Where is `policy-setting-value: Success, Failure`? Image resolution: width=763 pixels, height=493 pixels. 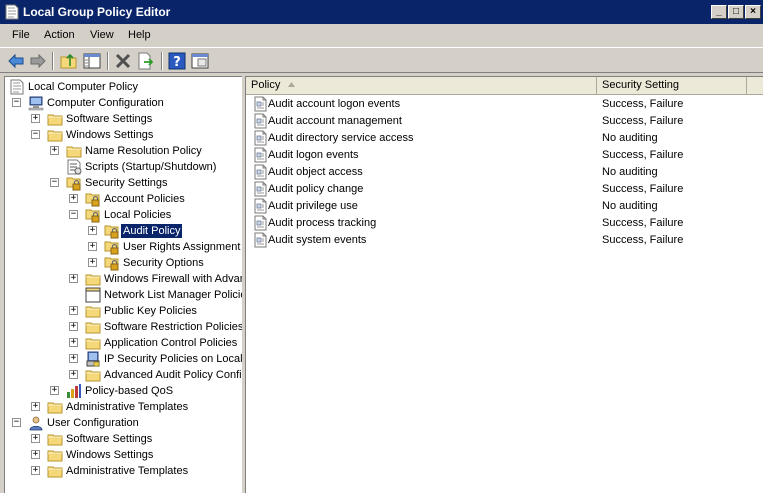 policy-setting-value: Success, Failure is located at coordinates (643, 223).